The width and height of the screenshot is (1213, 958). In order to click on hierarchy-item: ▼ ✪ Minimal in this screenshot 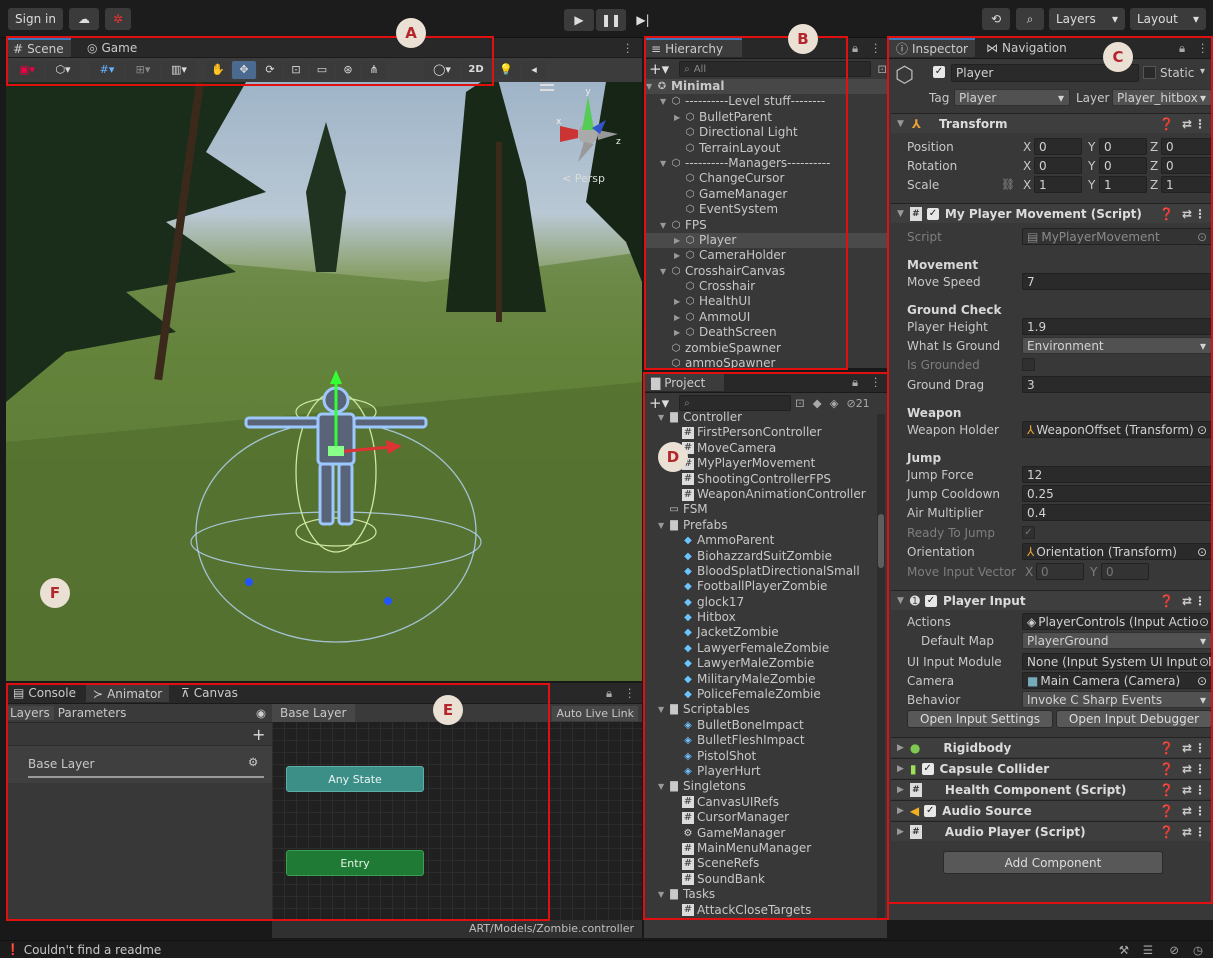, I will do `click(765, 87)`.